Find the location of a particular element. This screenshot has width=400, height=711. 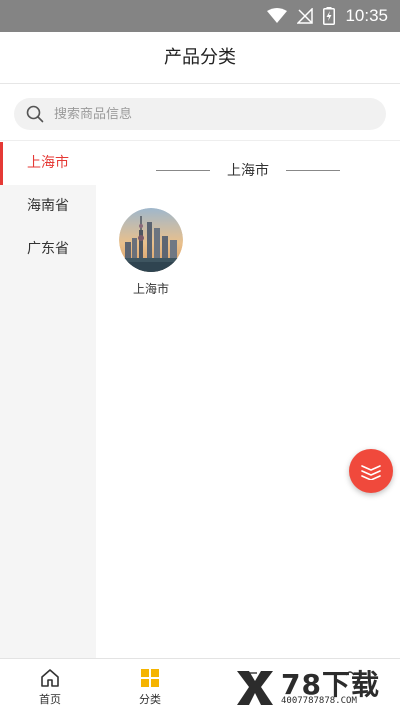

status-bar: 10:35 is located at coordinates (200, 16).